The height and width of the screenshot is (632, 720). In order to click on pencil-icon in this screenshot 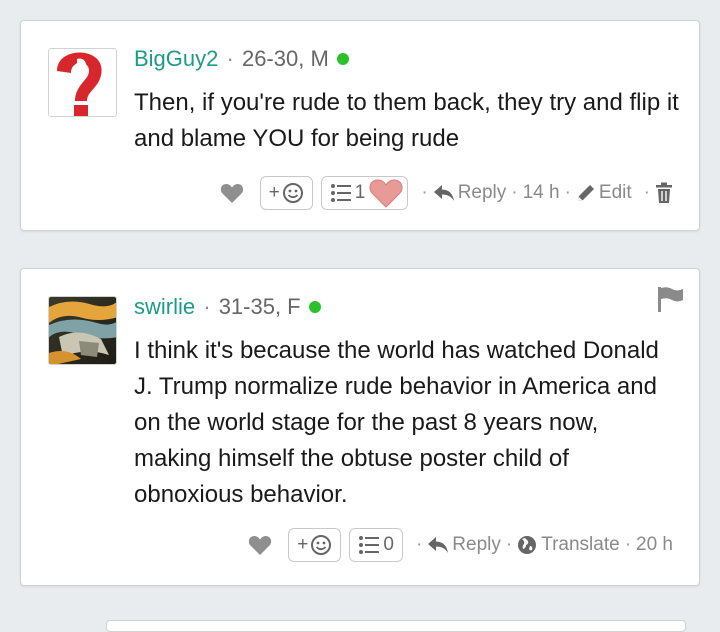, I will do `click(586, 193)`.